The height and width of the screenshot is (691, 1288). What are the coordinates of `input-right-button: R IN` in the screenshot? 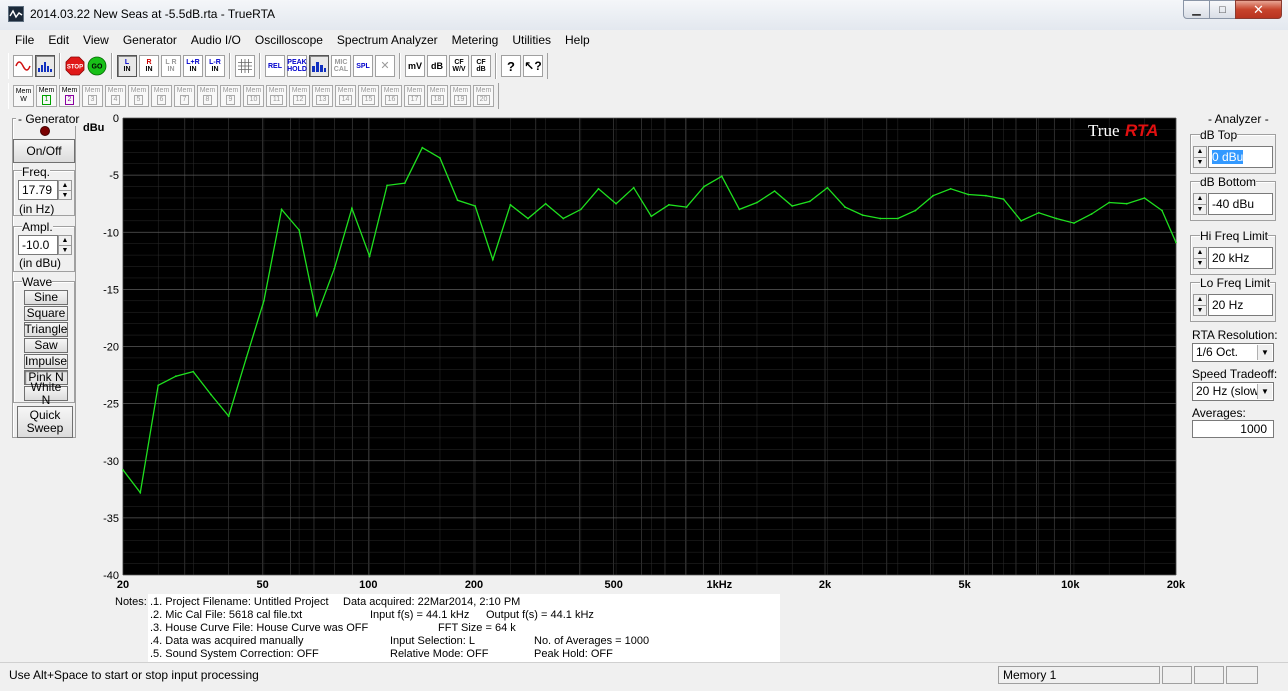 It's located at (149, 66).